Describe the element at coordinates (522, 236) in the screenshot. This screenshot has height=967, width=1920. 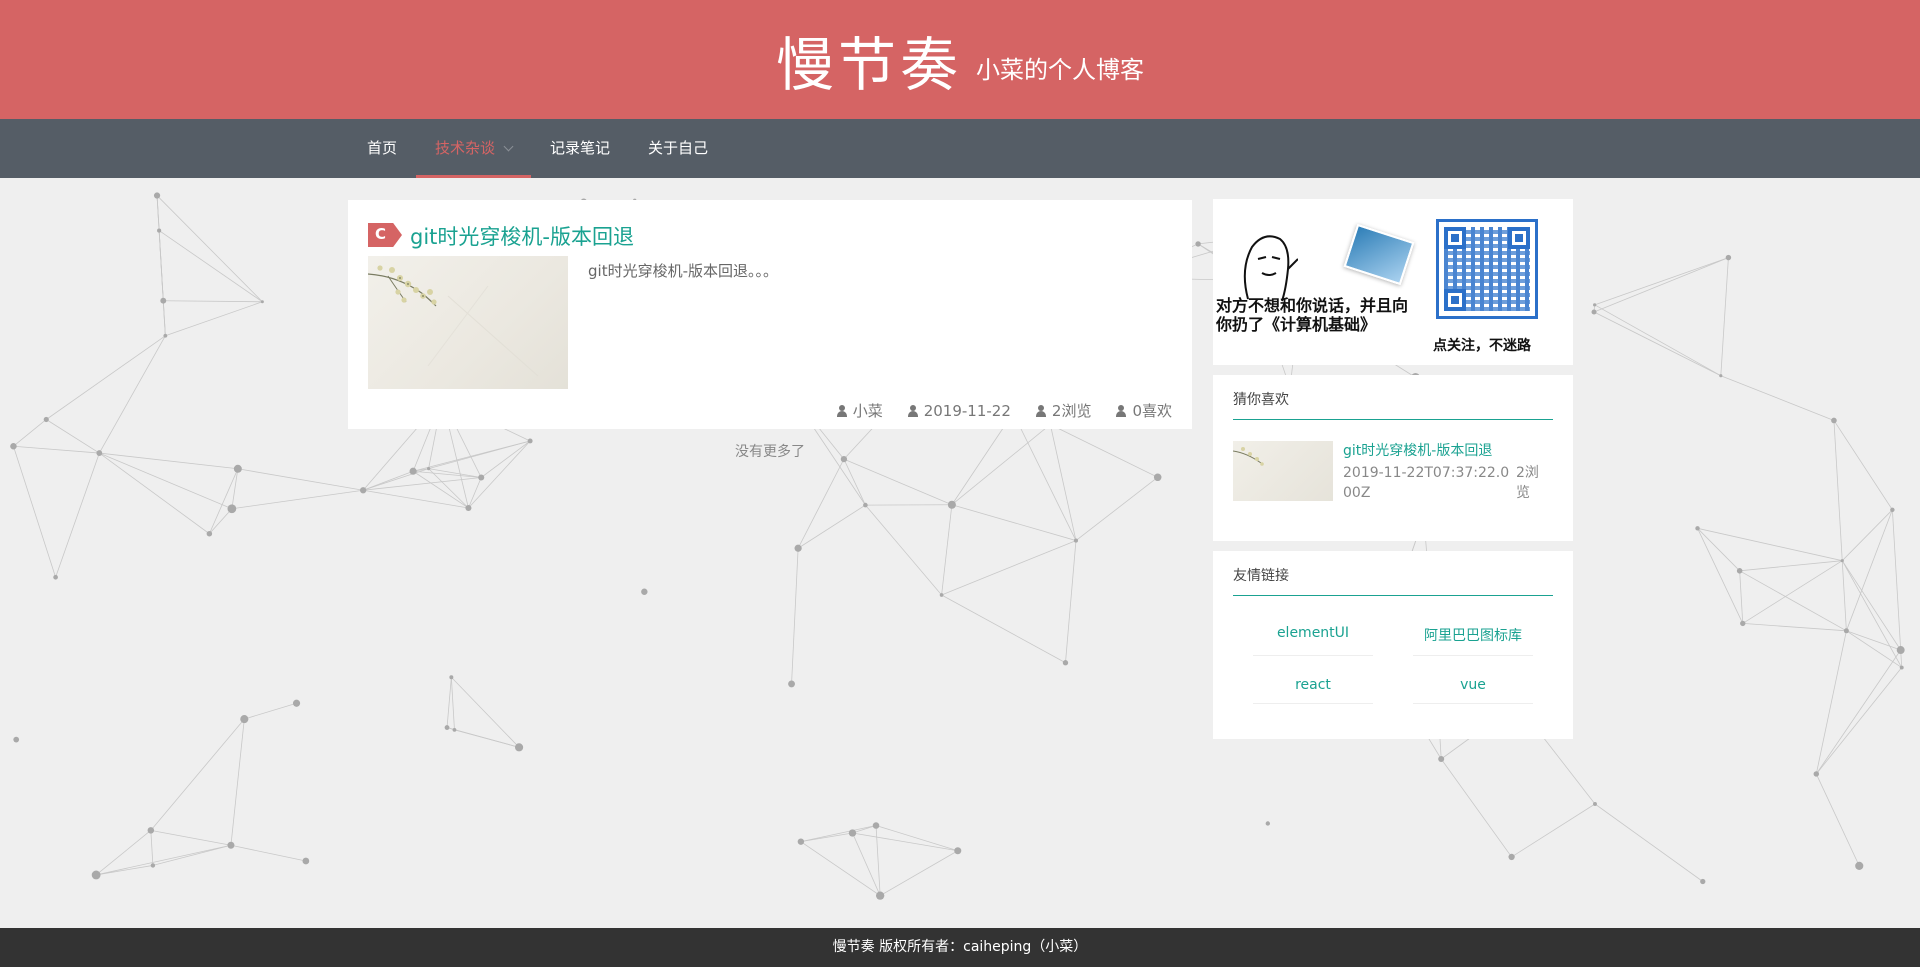
I see `post-title: git时光穿梭机-版本回退` at that location.